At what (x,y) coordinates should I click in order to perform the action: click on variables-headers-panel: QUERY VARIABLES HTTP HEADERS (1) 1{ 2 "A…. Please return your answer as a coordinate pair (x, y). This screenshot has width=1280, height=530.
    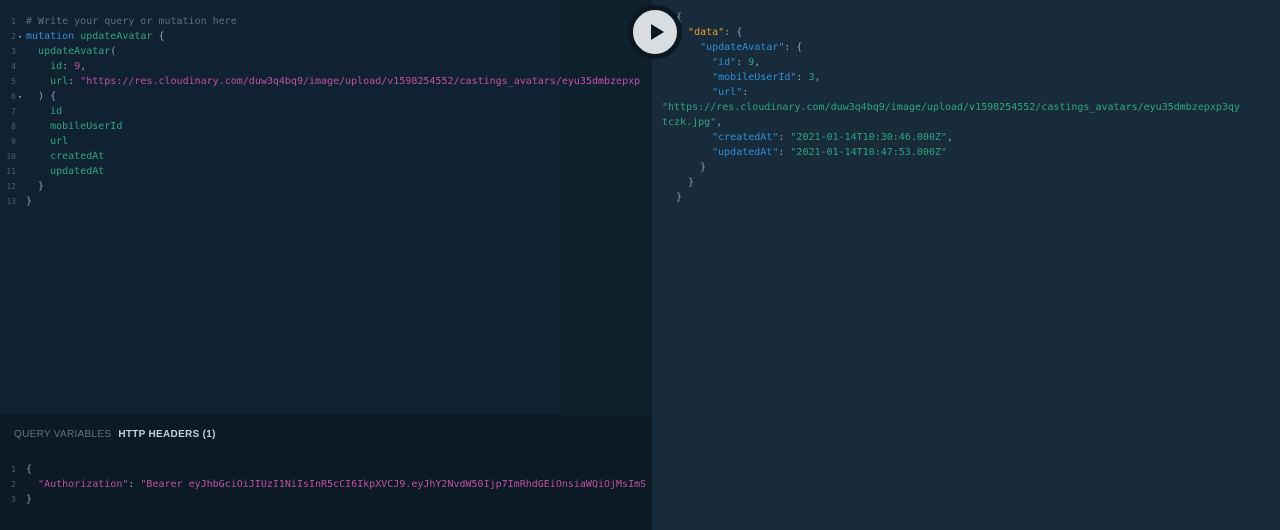
    Looking at the image, I should click on (326, 472).